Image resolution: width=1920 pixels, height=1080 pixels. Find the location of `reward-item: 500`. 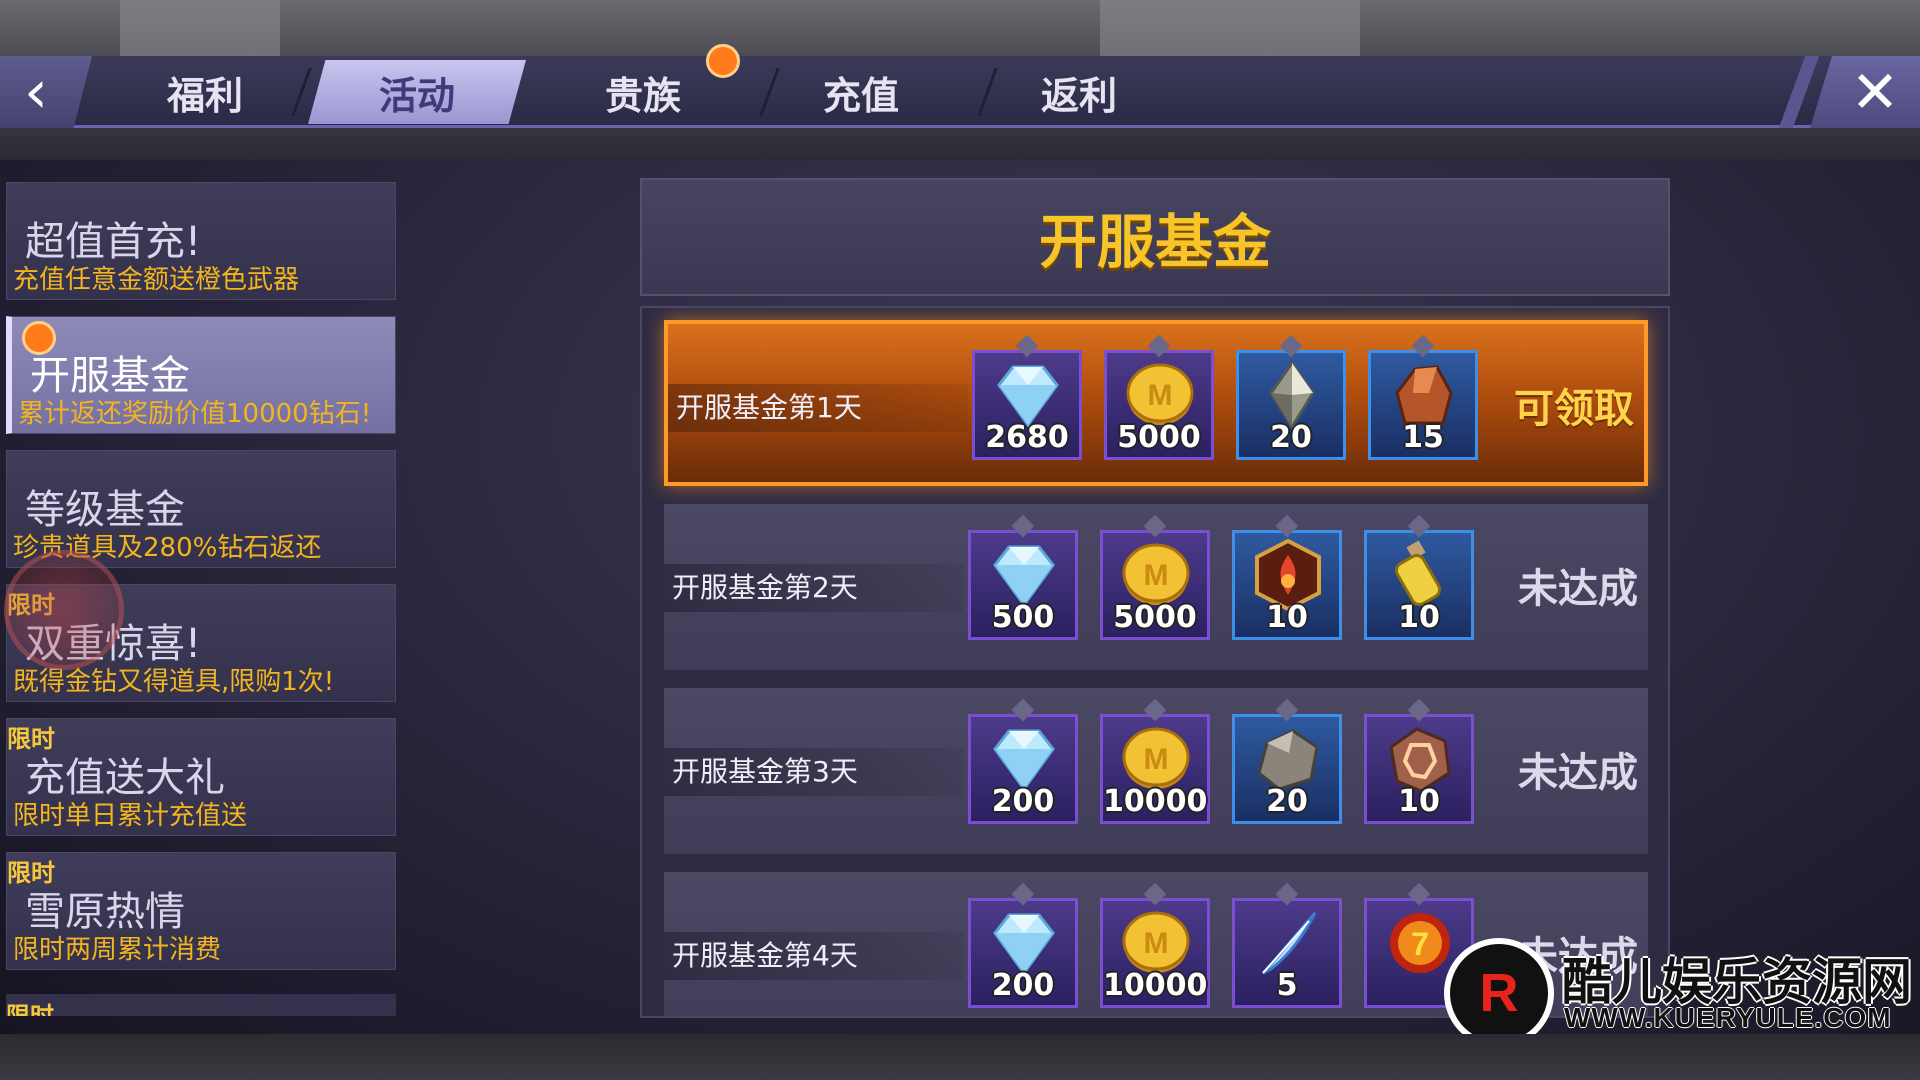

reward-item: 500 is located at coordinates (1023, 585).